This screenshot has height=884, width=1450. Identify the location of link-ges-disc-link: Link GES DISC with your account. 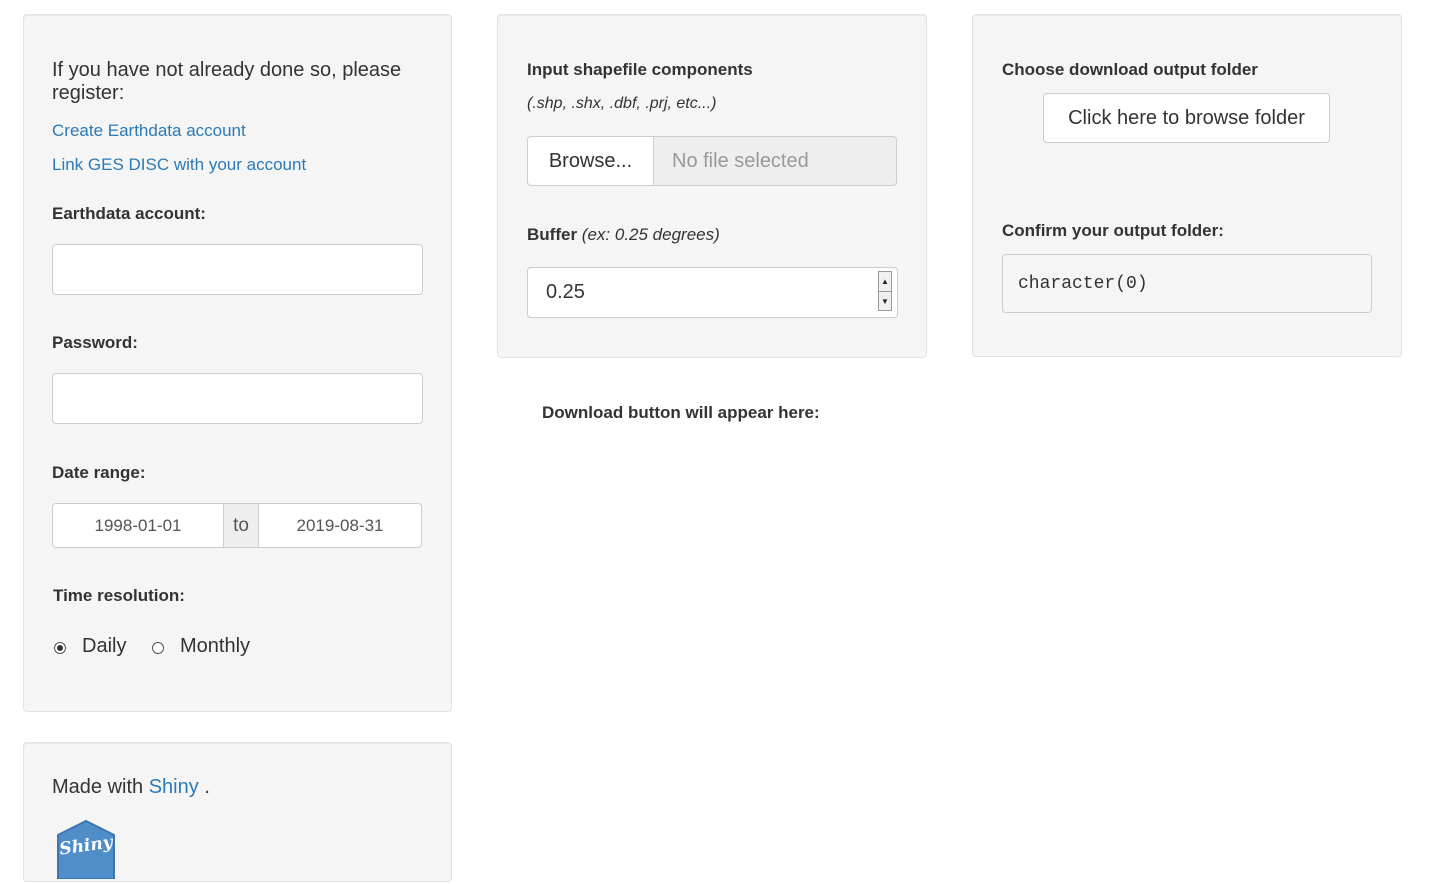
(179, 165).